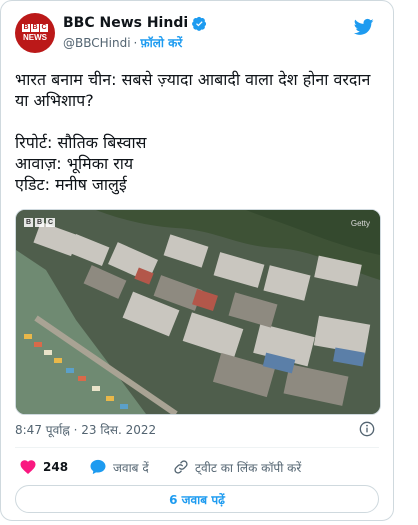  What do you see at coordinates (181, 467) in the screenshot?
I see `link-icon` at bounding box center [181, 467].